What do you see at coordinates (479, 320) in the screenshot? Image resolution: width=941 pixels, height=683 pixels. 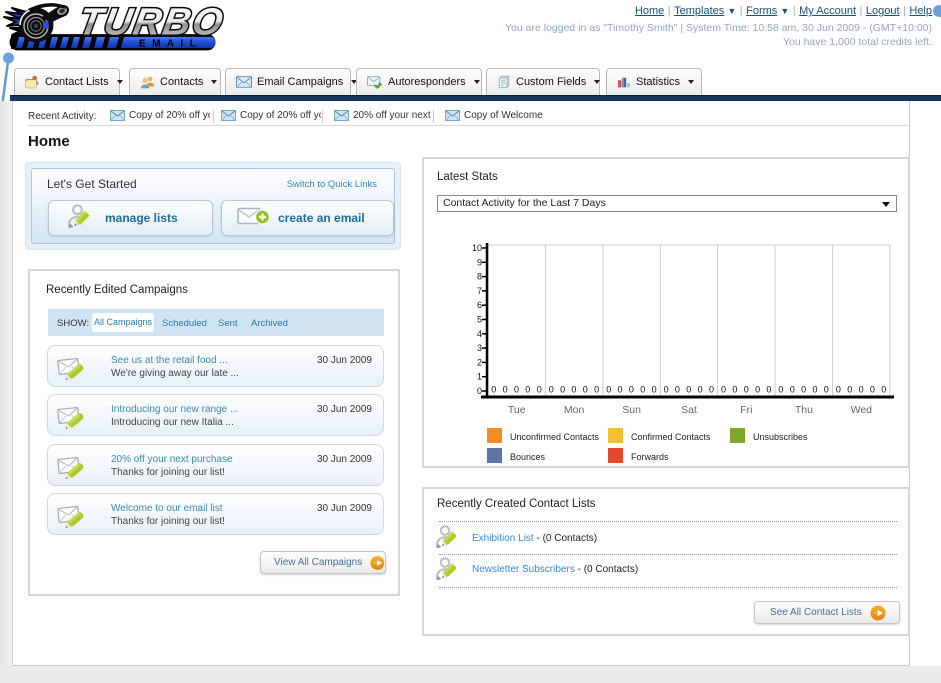 I see `svg-text: 5` at bounding box center [479, 320].